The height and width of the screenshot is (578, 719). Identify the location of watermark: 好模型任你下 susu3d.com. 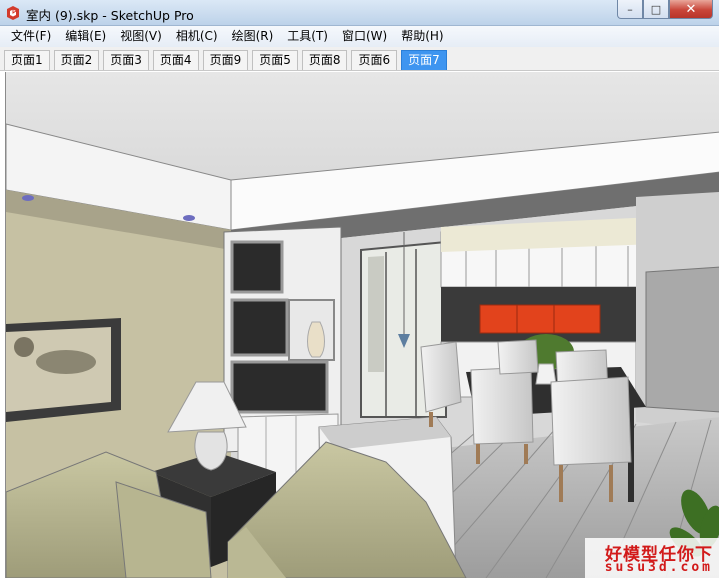
(652, 558).